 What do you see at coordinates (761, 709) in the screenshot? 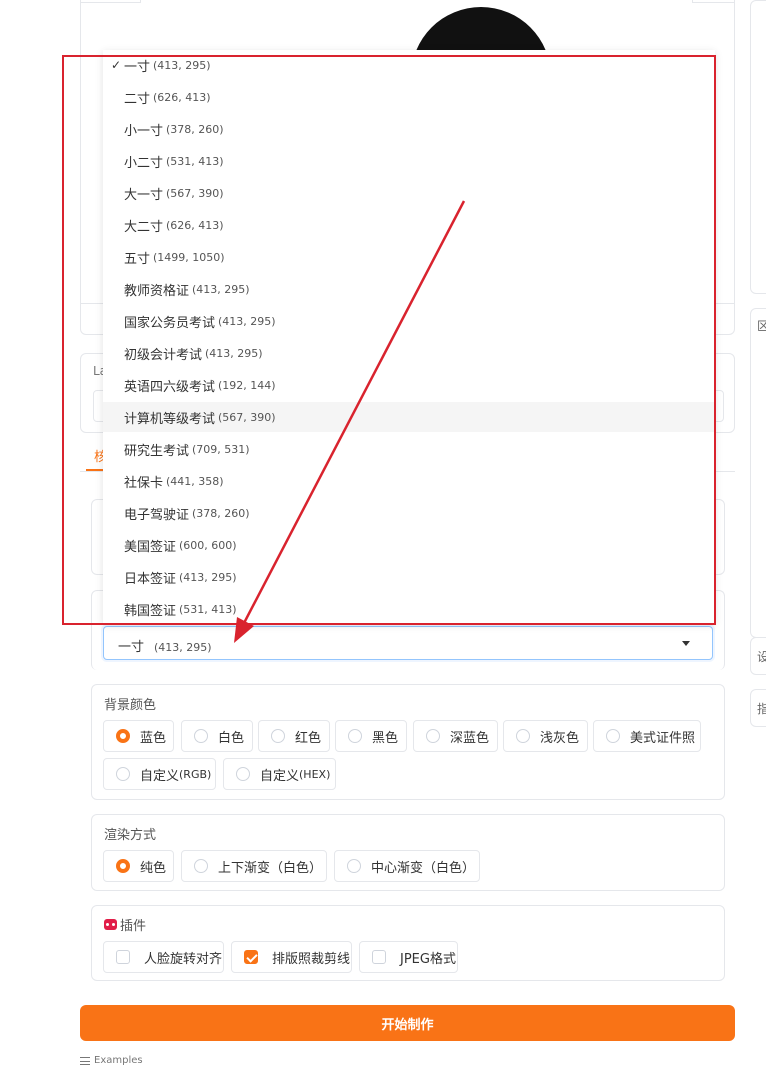
I see `right-guide-label: 指` at bounding box center [761, 709].